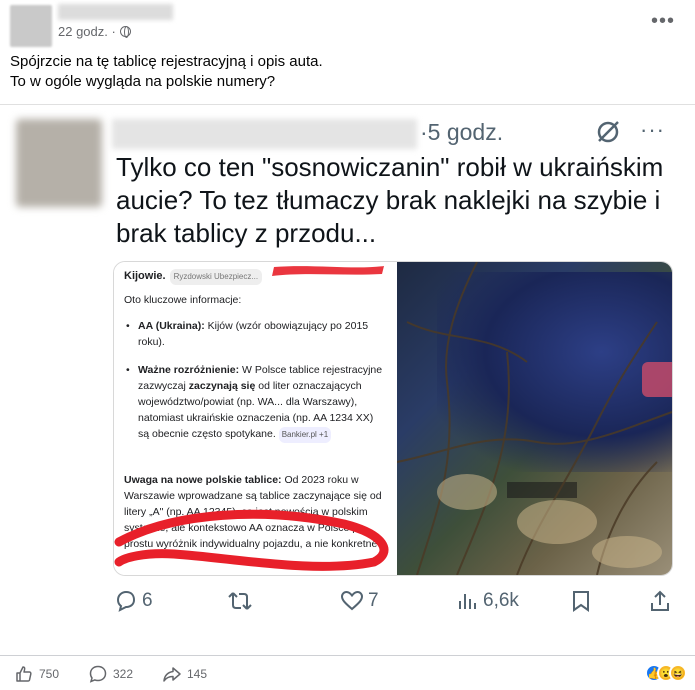 The height and width of the screenshot is (690, 695). Describe the element at coordinates (123, 674) in the screenshot. I see `comment-count: 322` at that location.